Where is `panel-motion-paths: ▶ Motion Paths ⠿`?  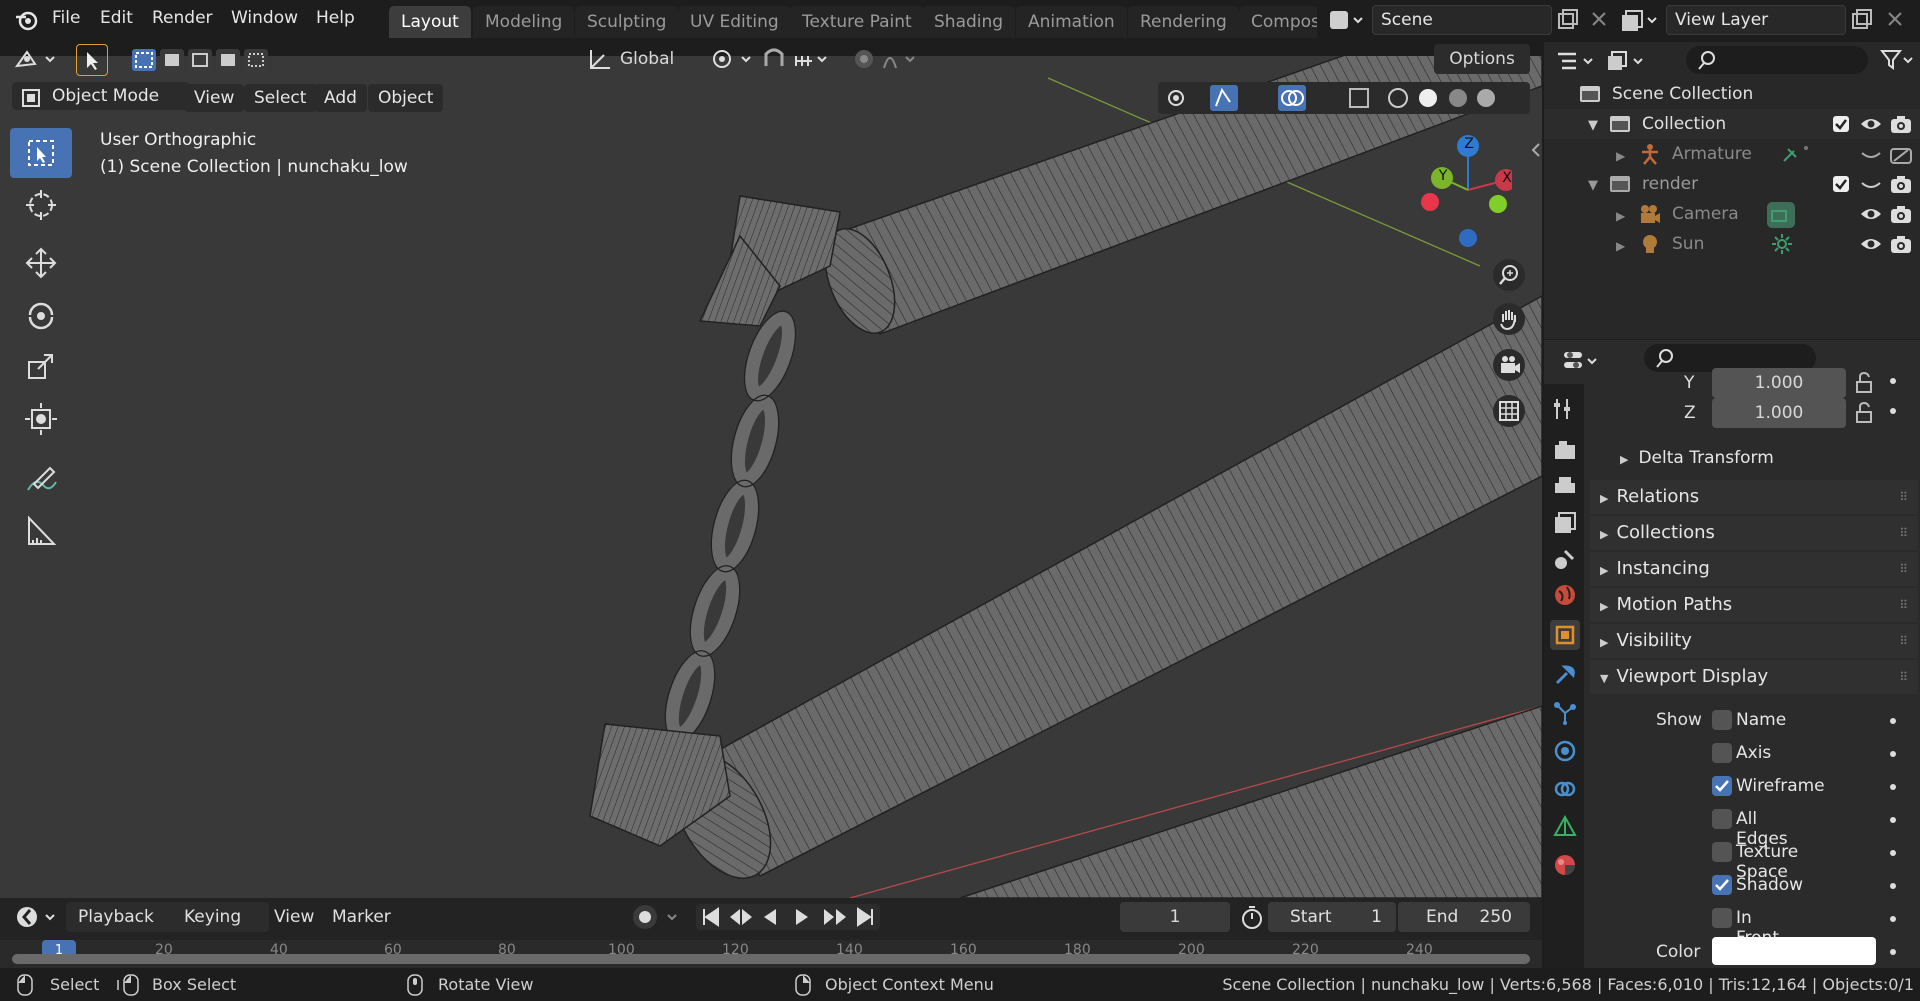 panel-motion-paths: ▶ Motion Paths ⠿ is located at coordinates (1754, 605).